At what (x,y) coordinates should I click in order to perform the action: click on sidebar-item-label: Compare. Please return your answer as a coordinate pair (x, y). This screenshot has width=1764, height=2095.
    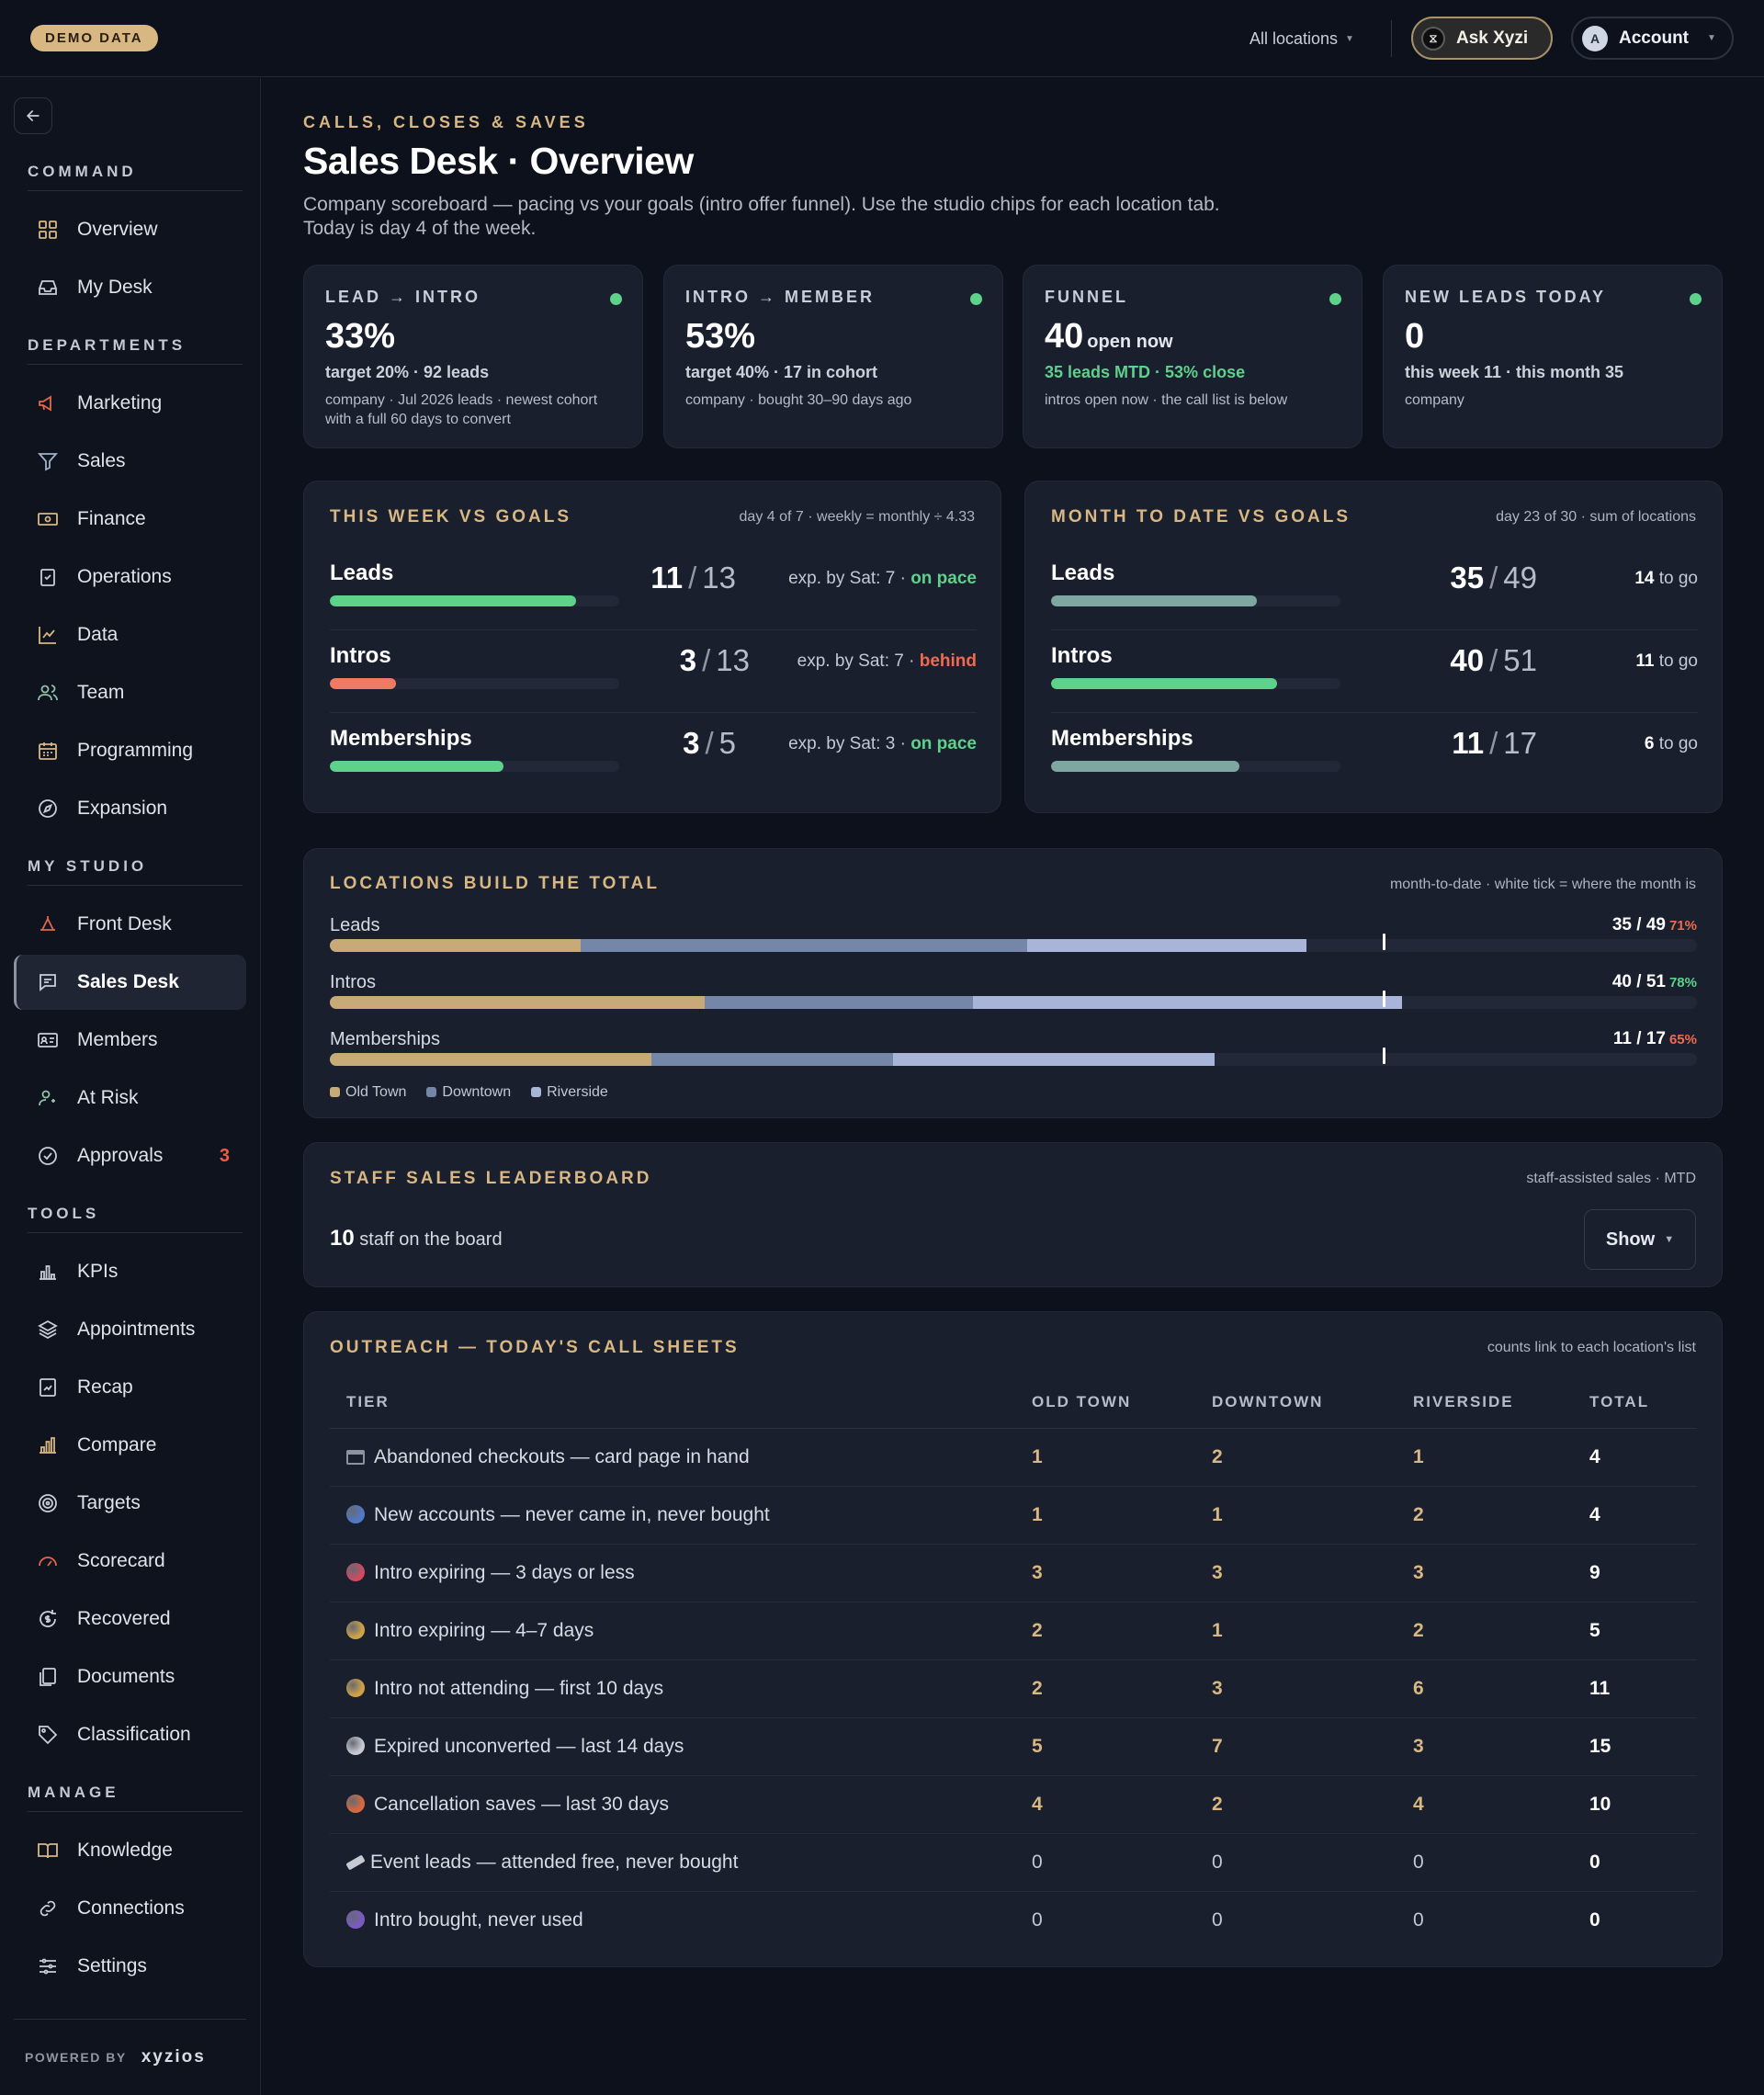
    Looking at the image, I should click on (117, 1444).